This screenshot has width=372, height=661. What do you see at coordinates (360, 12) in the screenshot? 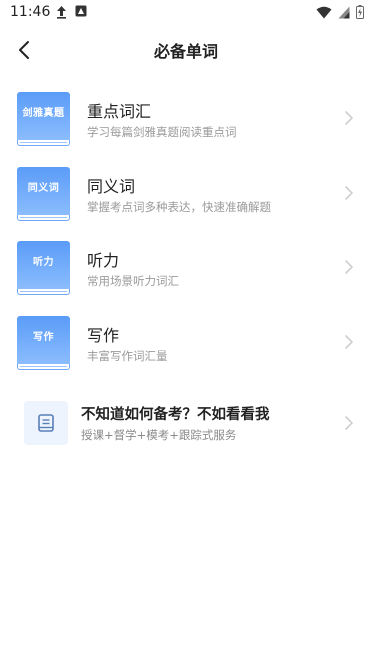
I see `battery-charging-icon` at bounding box center [360, 12].